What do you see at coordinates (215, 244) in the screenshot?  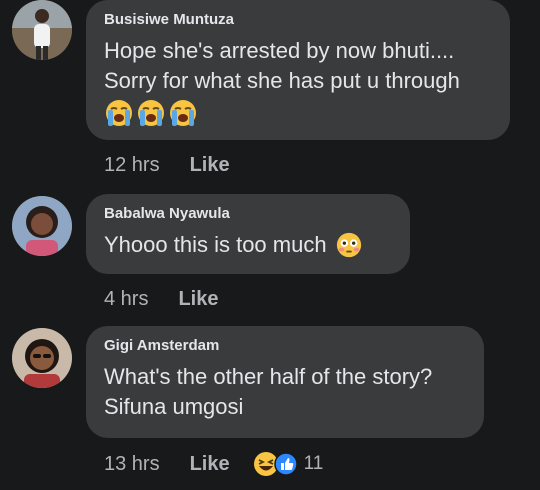 I see `comment-text: Yhooo this is too much` at bounding box center [215, 244].